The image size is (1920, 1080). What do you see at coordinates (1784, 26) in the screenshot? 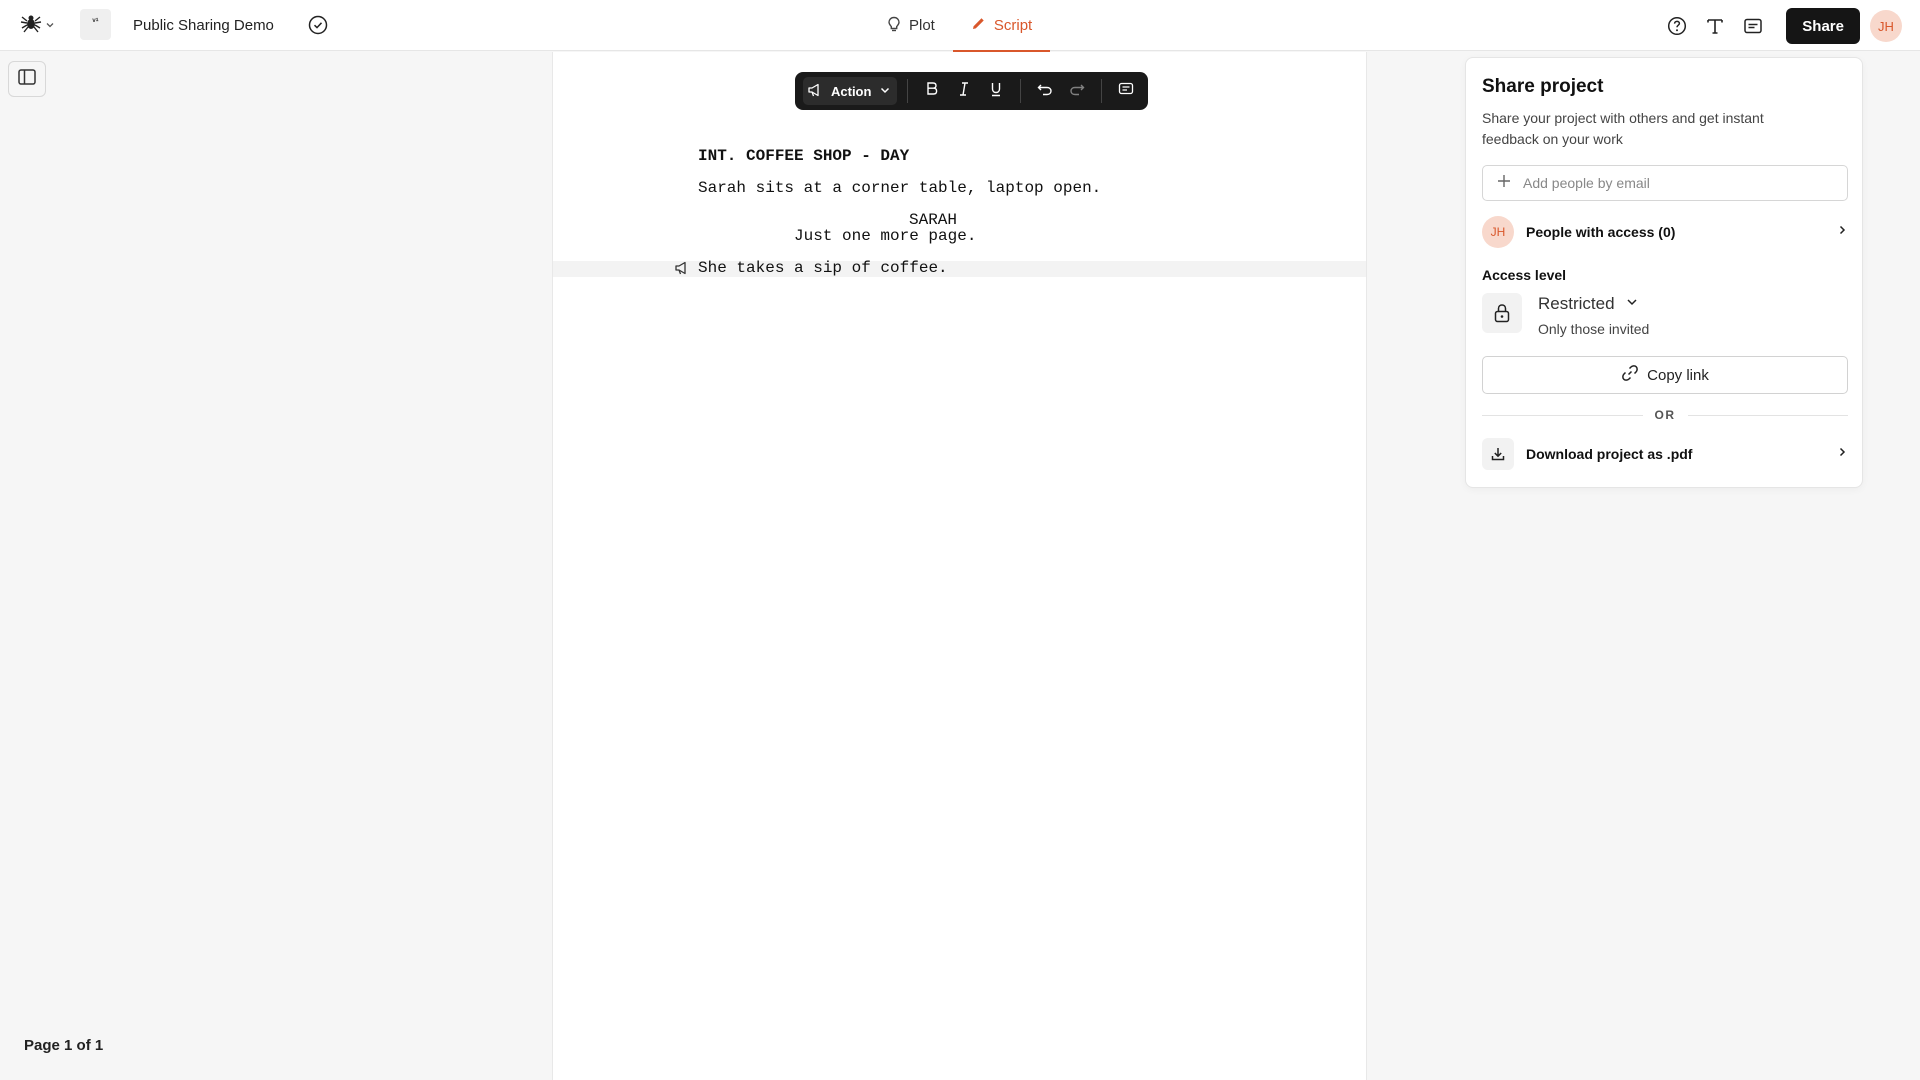
I see `top-right-actions: Share JH` at bounding box center [1784, 26].